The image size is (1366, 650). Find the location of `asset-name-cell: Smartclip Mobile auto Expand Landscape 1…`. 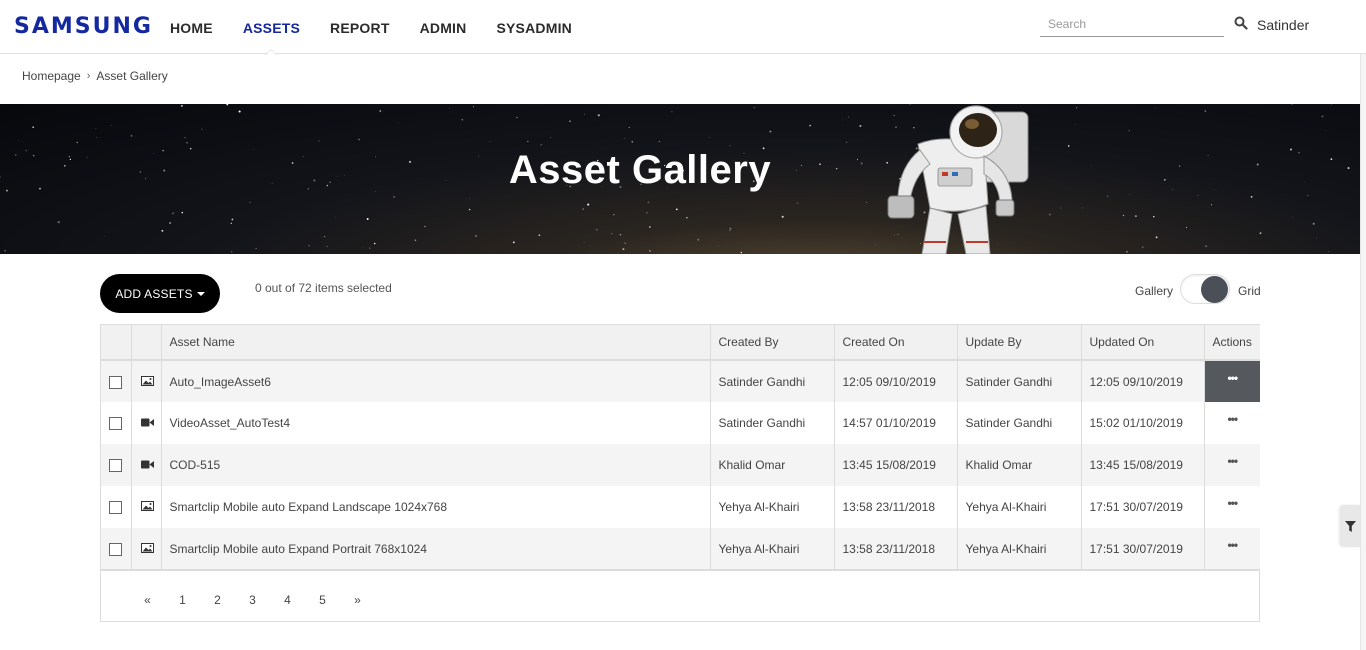

asset-name-cell: Smartclip Mobile auto Expand Landscape 1… is located at coordinates (436, 507).